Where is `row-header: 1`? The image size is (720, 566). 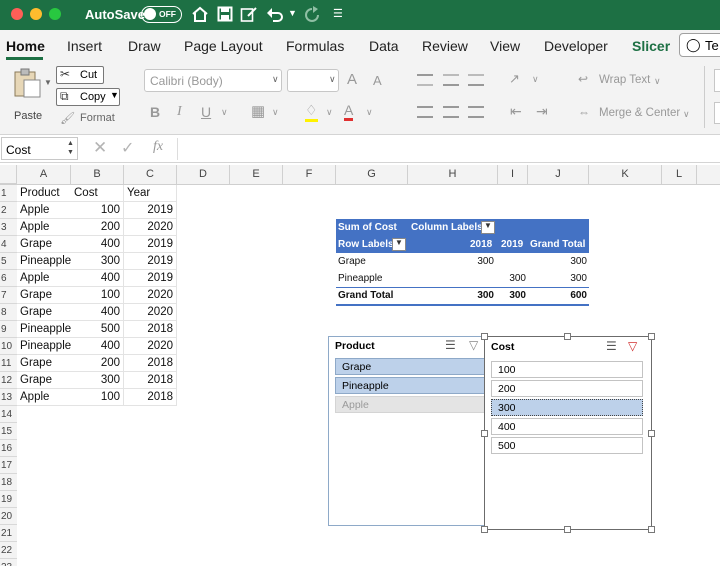
row-header: 1 is located at coordinates (8, 193).